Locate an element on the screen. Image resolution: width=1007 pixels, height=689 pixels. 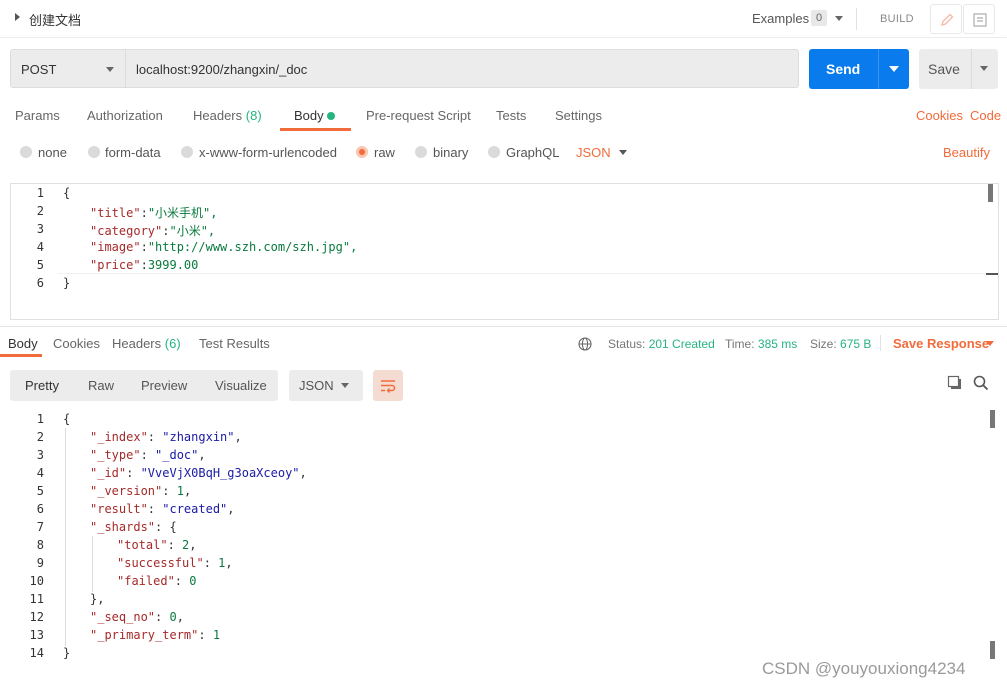
documentation-button is located at coordinates (979, 19).